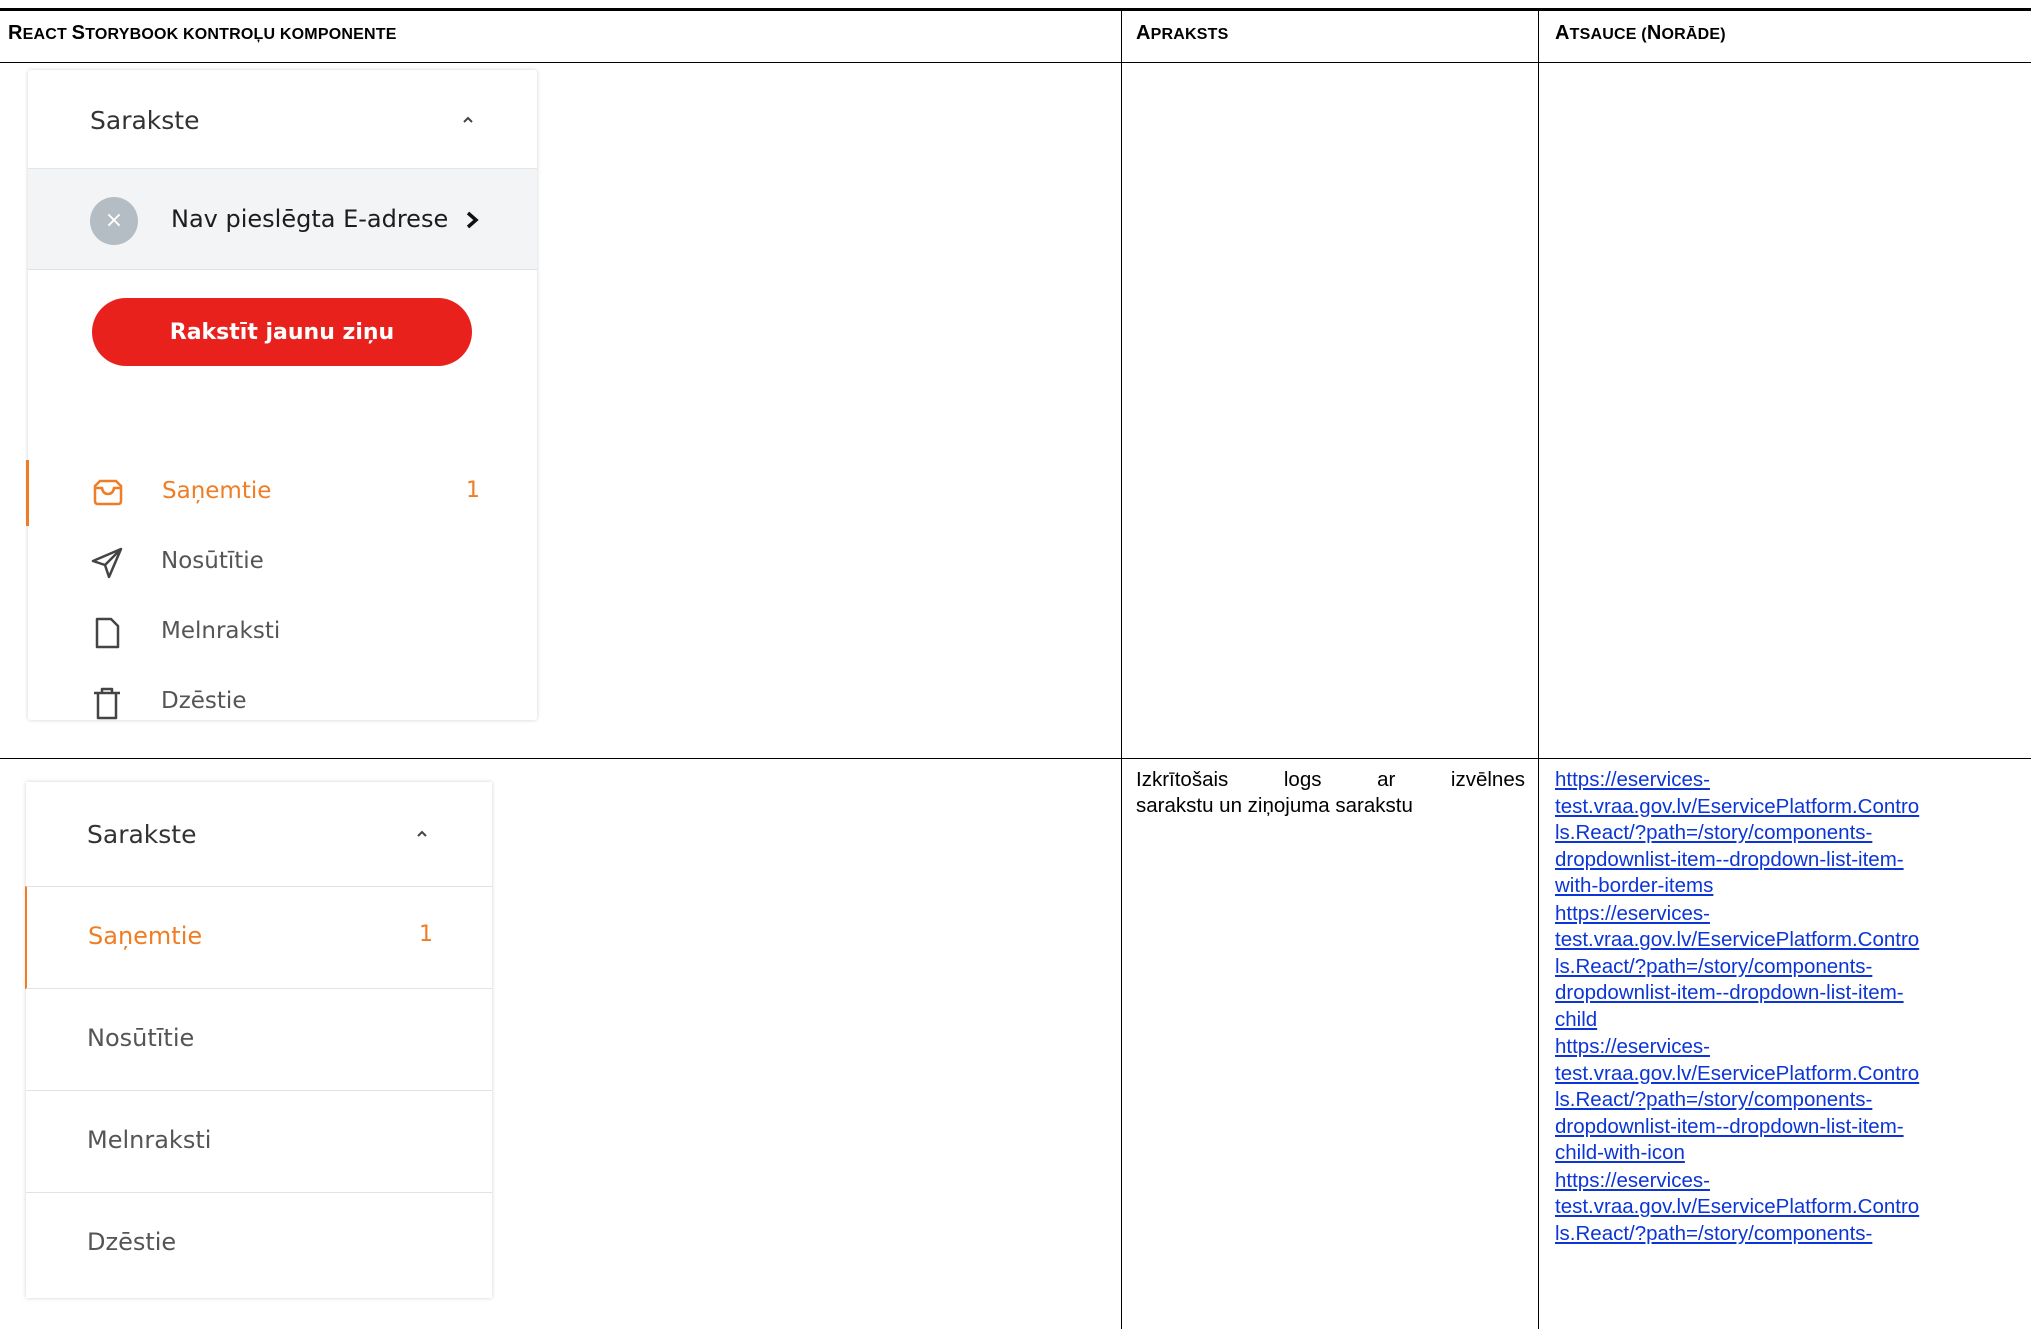  I want to click on link-text: child-with-icon, so click(1792, 1153).